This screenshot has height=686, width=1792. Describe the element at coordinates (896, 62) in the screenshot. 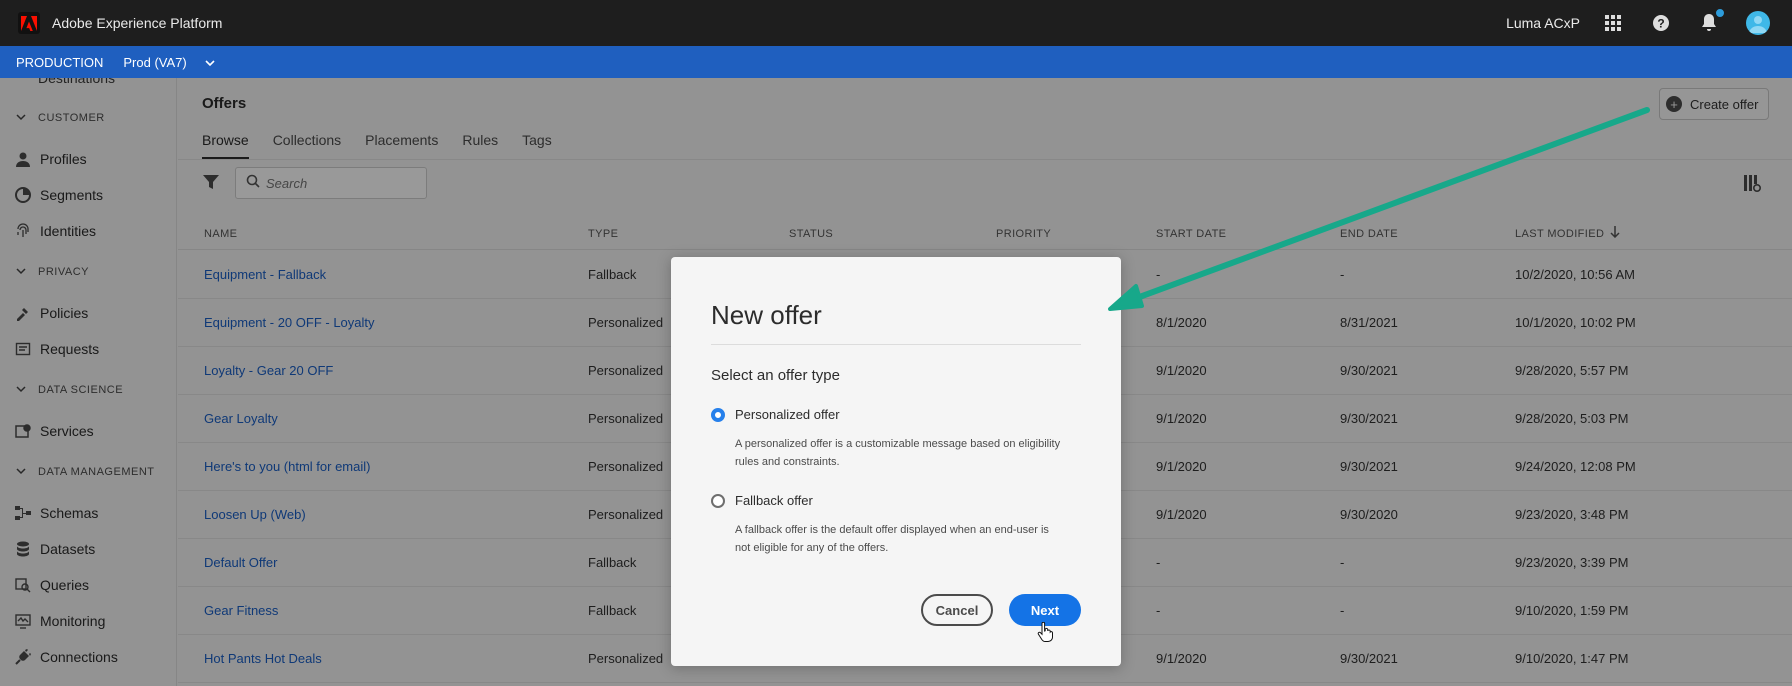

I see `environment-bar: PRODUCTION Prod (VA7)` at that location.